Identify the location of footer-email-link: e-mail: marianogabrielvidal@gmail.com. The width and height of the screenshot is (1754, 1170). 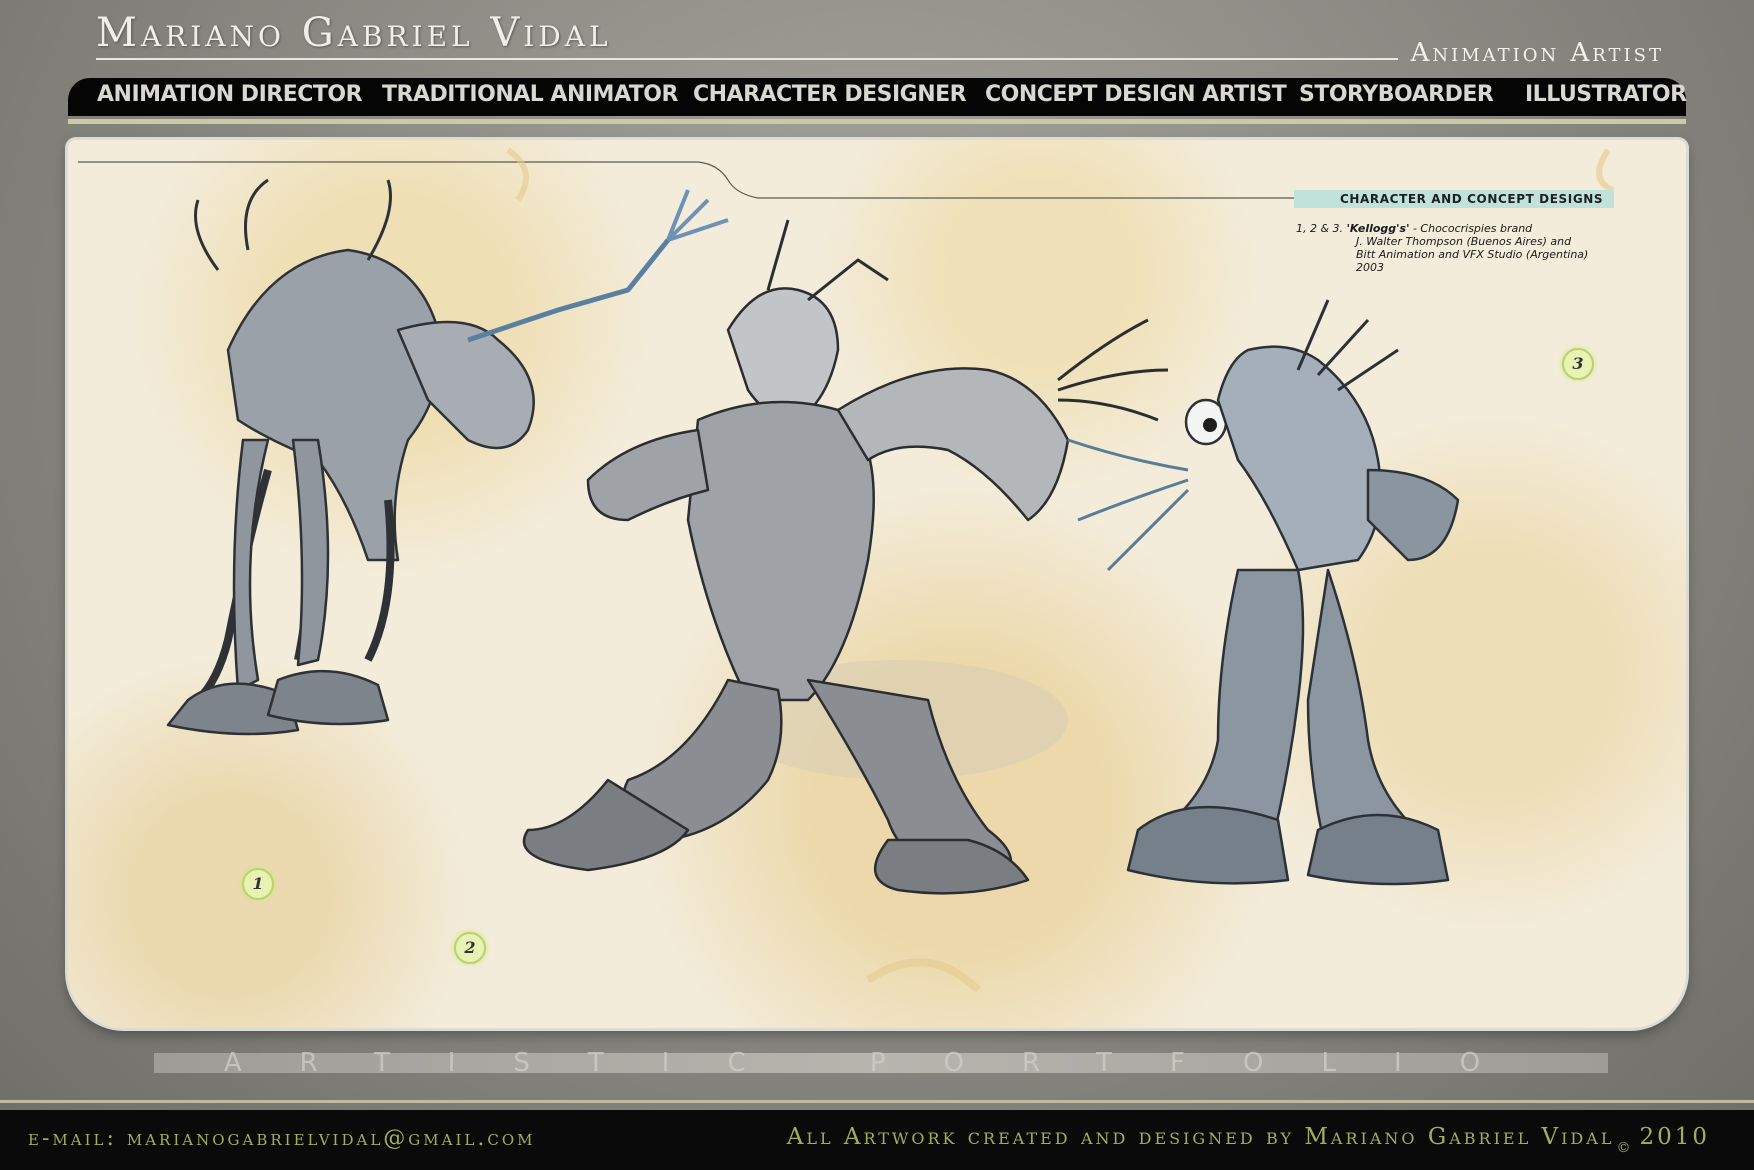
(281, 1138).